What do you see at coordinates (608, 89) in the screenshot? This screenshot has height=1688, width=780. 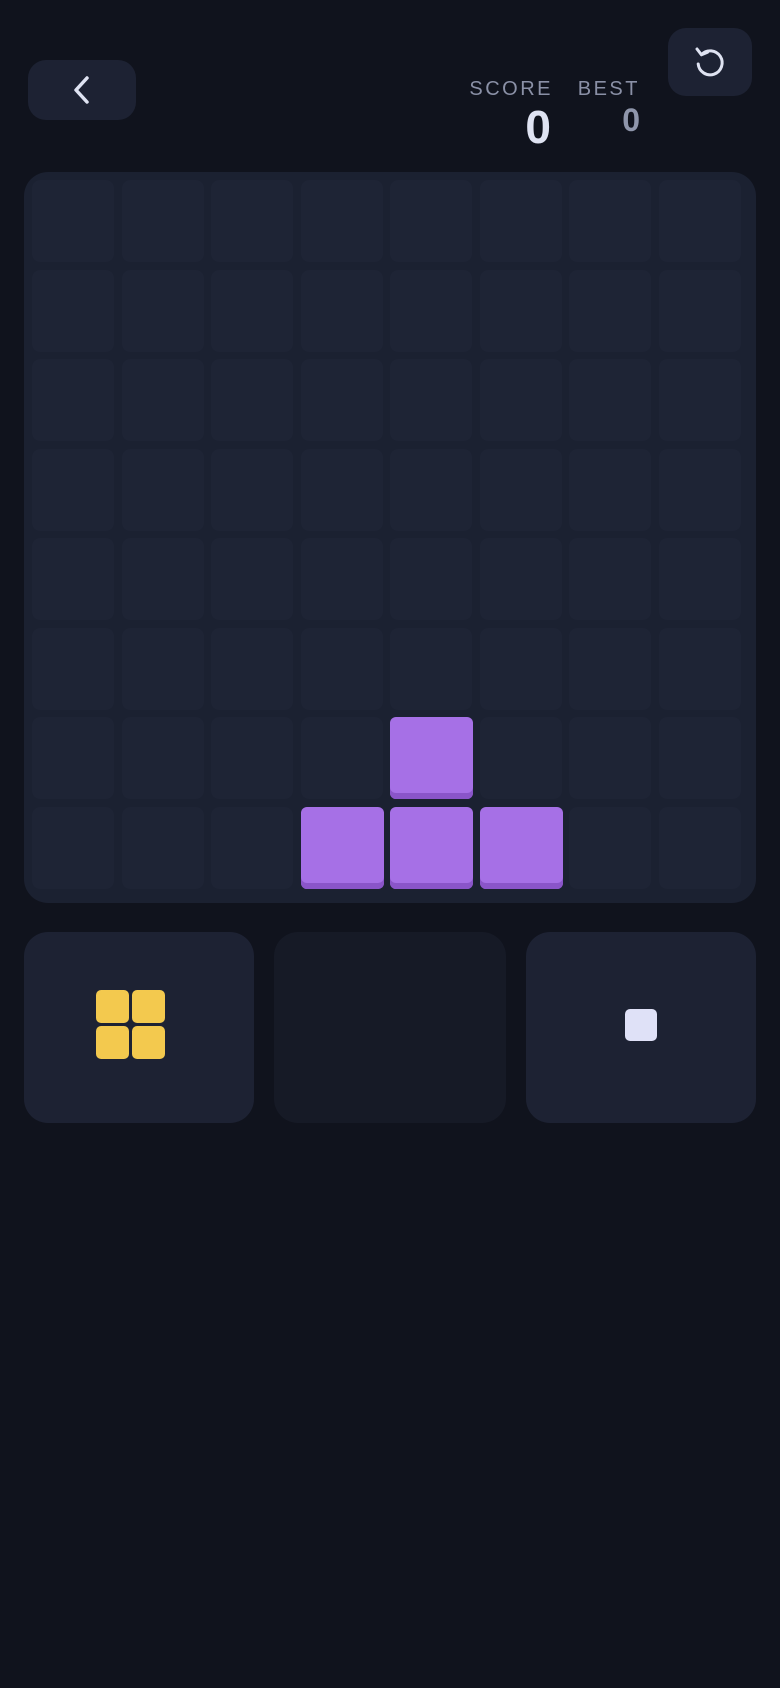 I see `best-label: BEST` at bounding box center [608, 89].